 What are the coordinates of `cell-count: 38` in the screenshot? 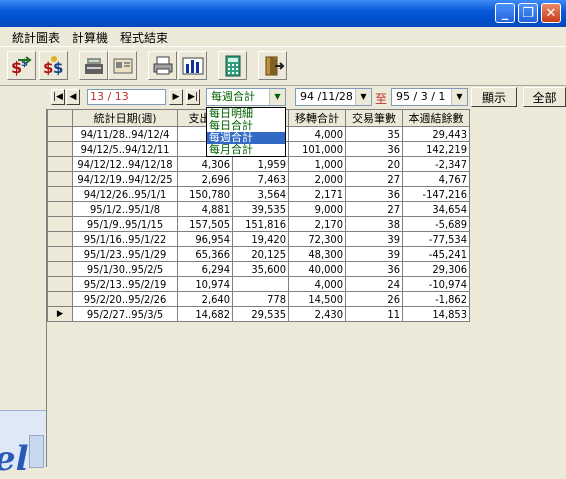 It's located at (374, 224).